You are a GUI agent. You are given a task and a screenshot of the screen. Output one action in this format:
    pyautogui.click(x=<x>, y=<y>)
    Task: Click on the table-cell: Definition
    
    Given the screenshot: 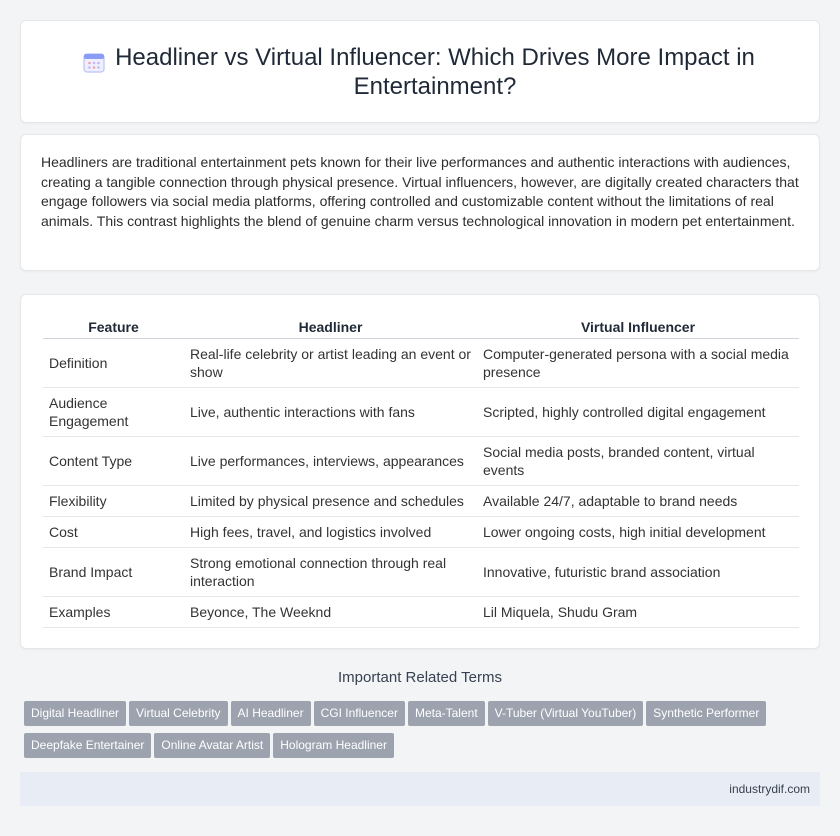 What is the action you would take?
    pyautogui.click(x=113, y=363)
    